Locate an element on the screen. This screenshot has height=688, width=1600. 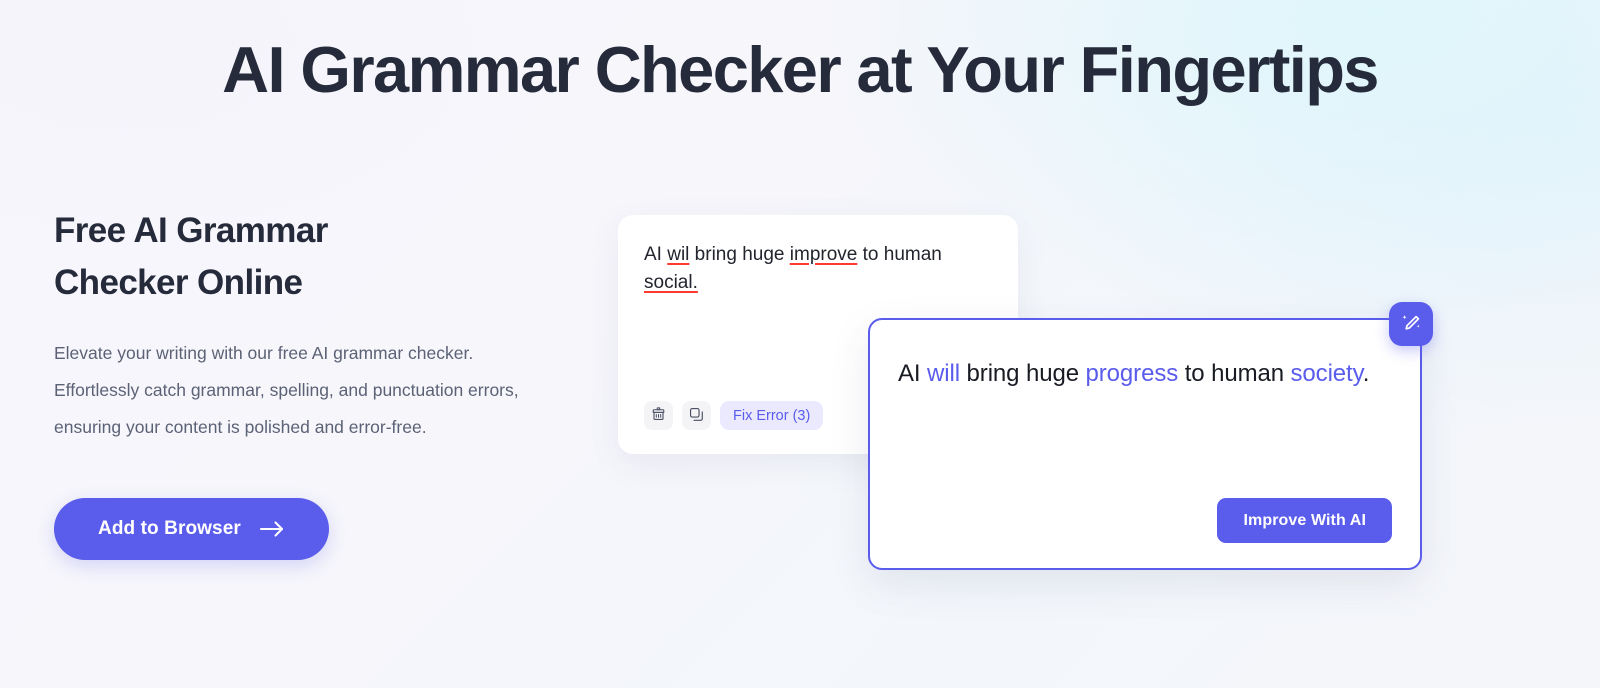
page-title: AI Grammar Checker at Your Fingertips is located at coordinates (800, 69).